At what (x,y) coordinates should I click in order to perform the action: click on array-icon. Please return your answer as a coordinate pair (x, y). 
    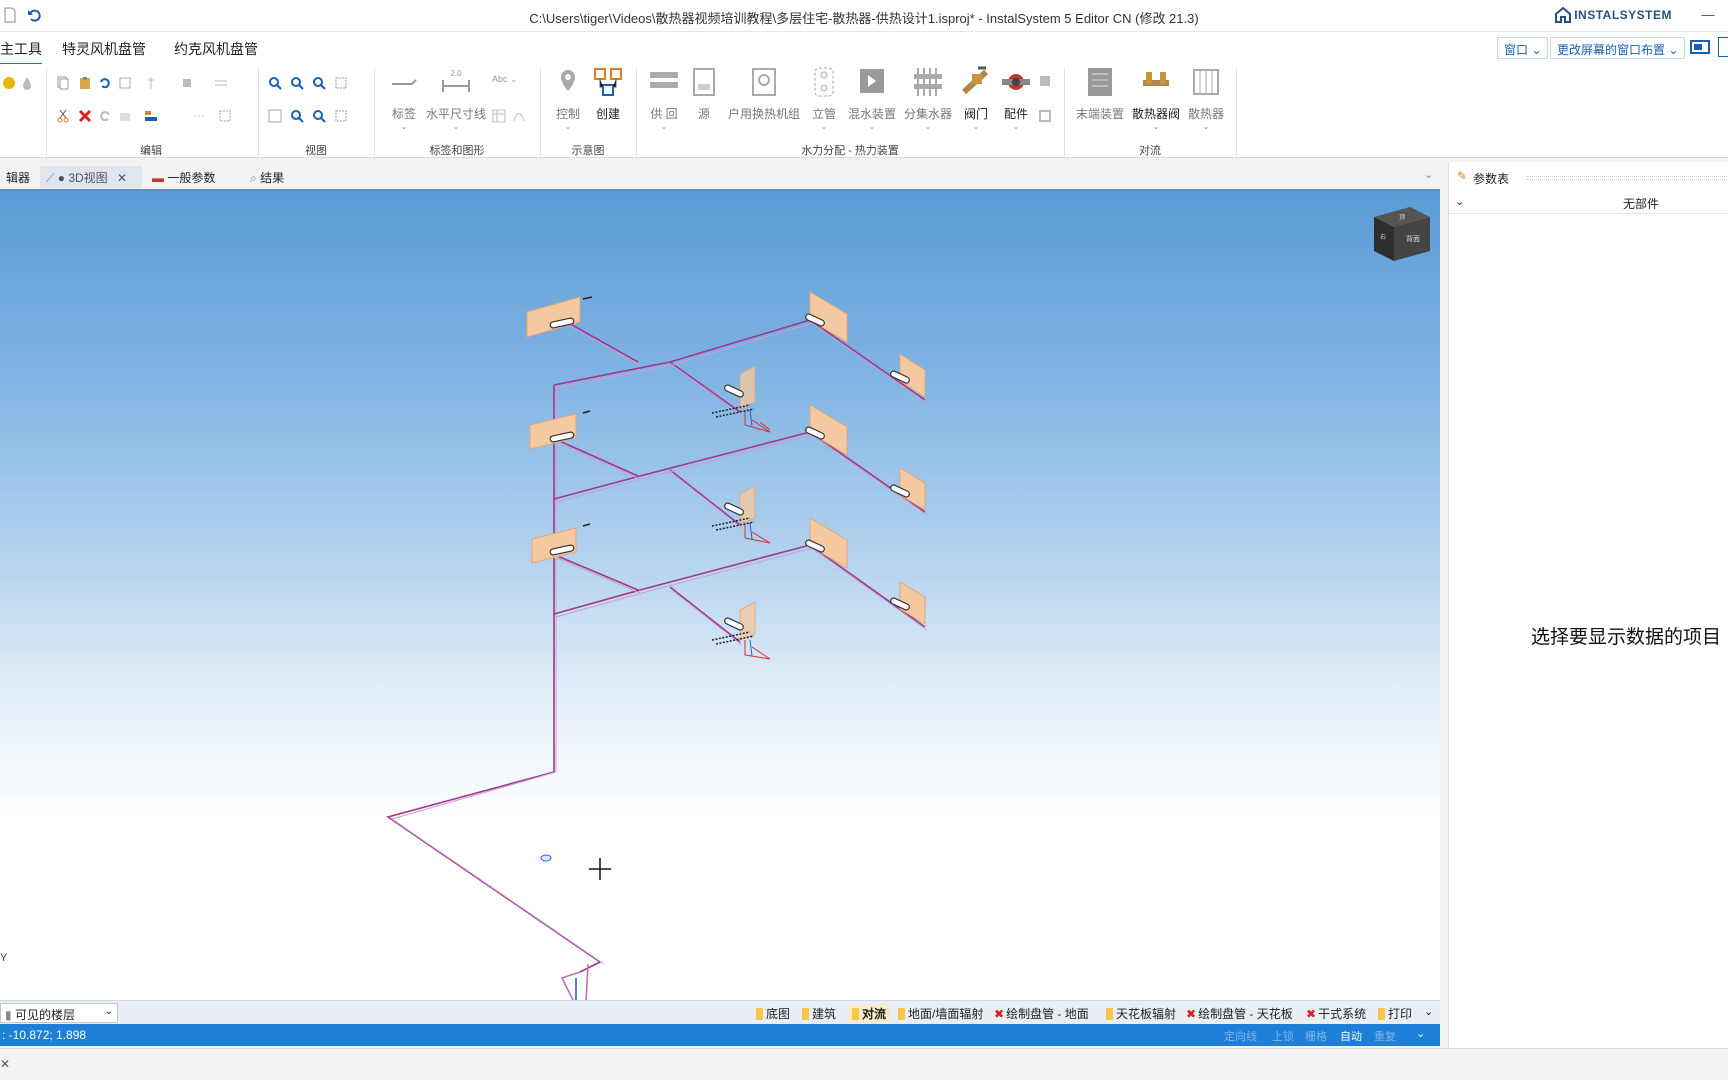
    Looking at the image, I should click on (151, 116).